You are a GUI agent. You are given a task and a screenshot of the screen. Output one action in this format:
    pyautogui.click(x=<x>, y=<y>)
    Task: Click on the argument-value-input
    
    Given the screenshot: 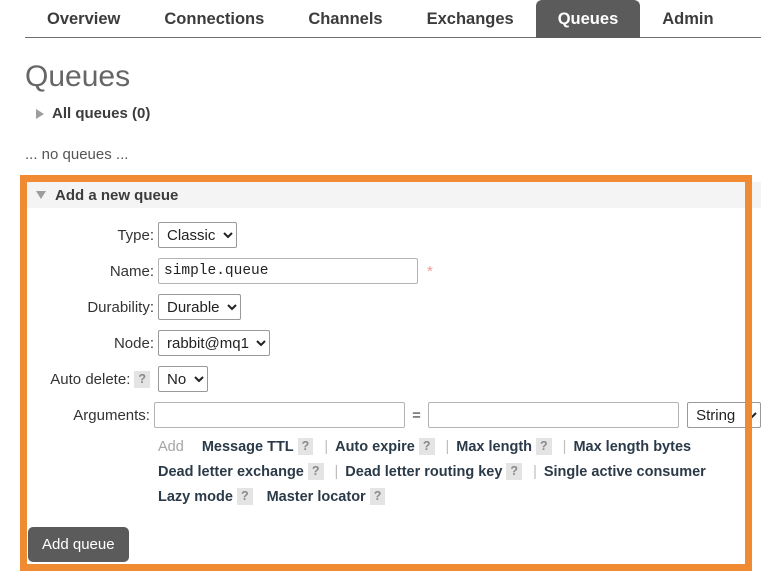 What is the action you would take?
    pyautogui.click(x=553, y=415)
    